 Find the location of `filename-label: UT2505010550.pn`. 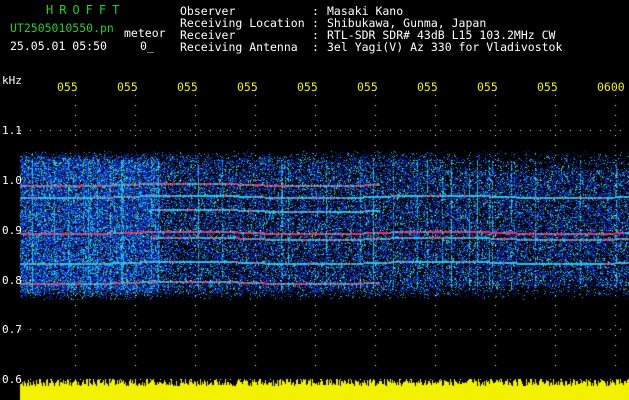

filename-label: UT2505010550.pn is located at coordinates (62, 28).